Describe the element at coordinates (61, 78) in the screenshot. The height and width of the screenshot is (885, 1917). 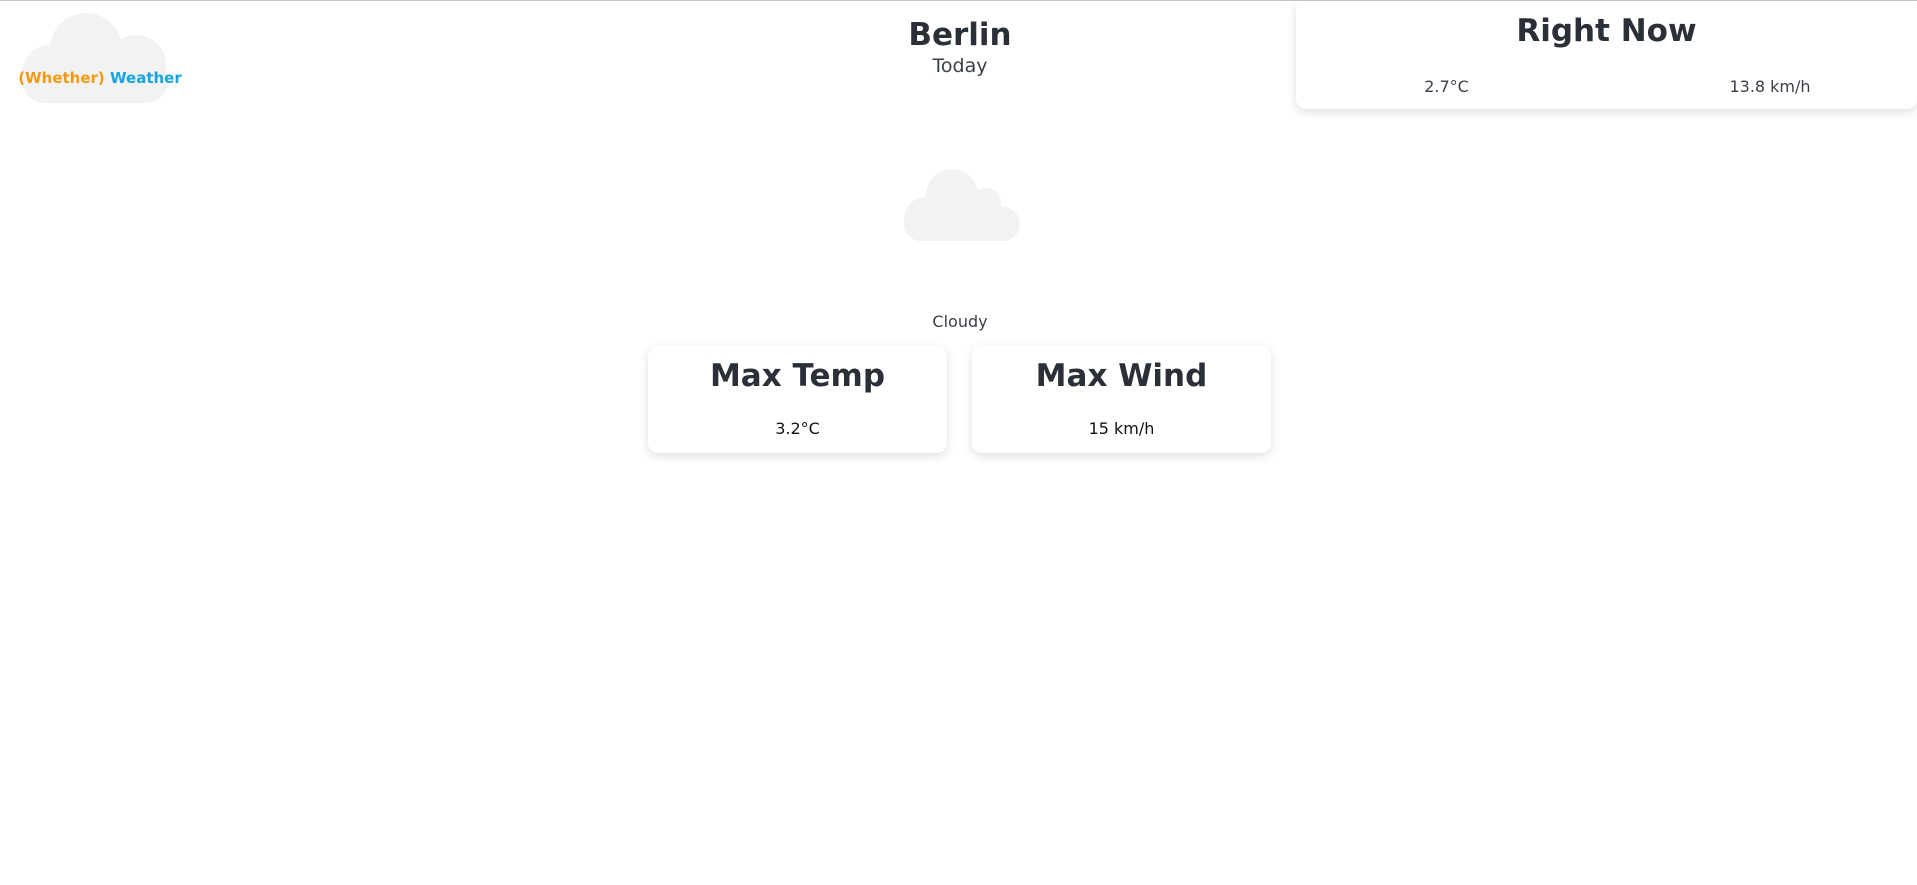
I see `logo-text-whether: (Whether)` at that location.